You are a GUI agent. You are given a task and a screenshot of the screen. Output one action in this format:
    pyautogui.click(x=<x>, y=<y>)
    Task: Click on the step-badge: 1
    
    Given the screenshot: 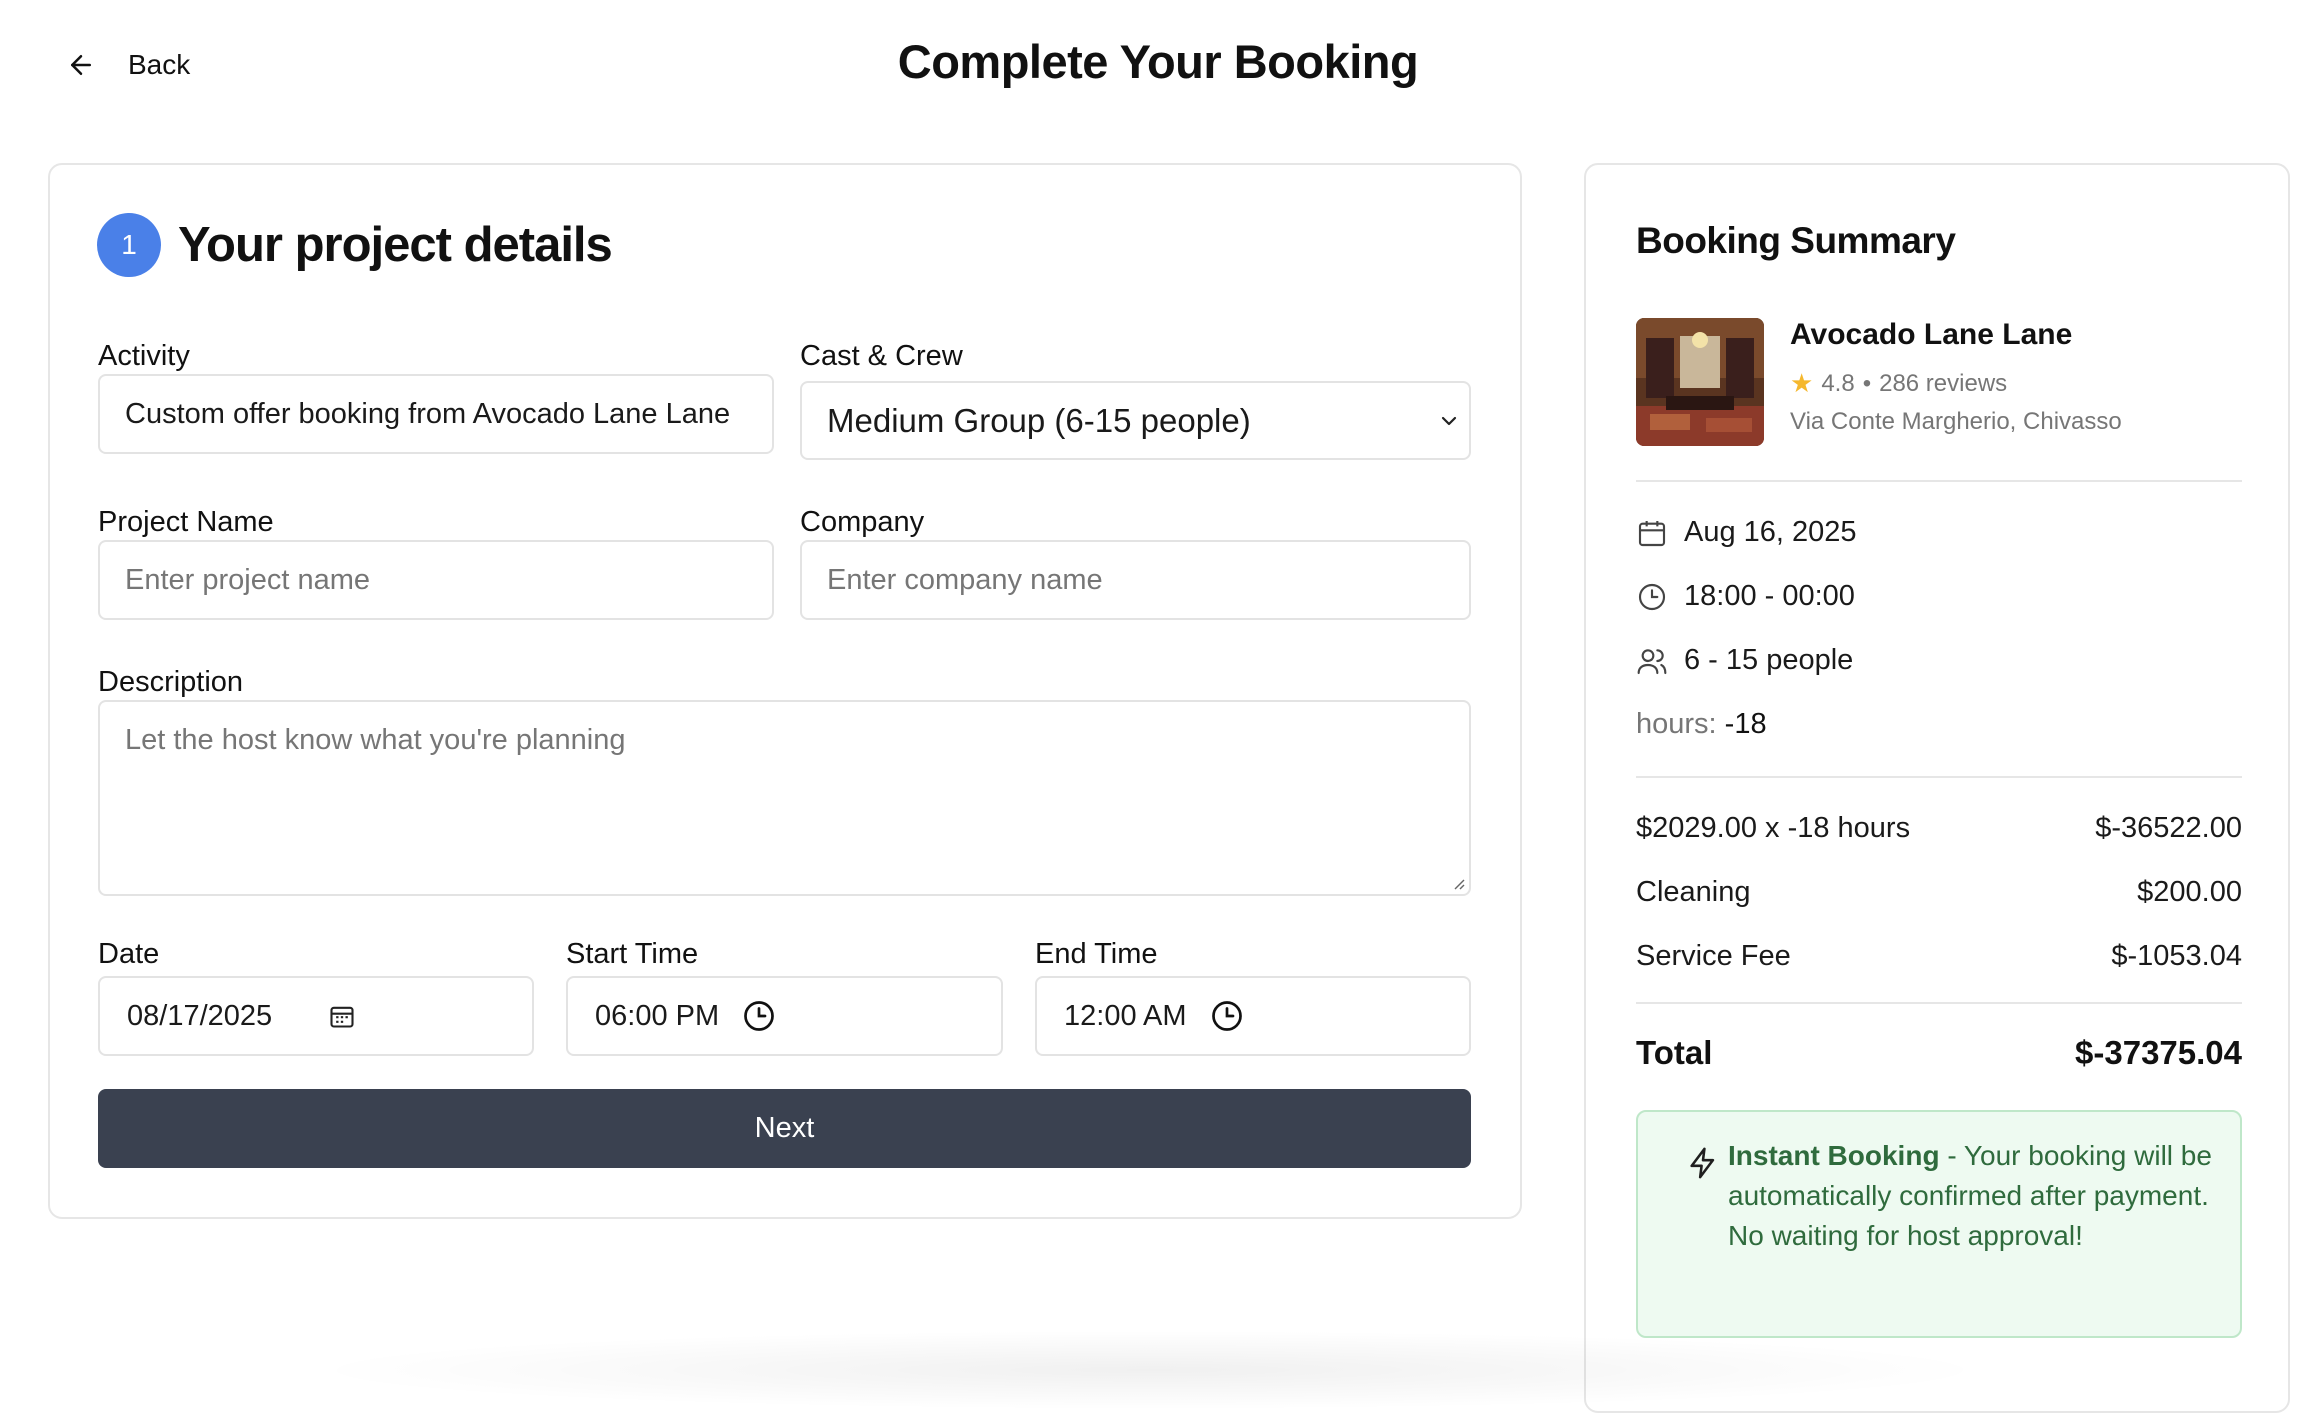 What is the action you would take?
    pyautogui.click(x=129, y=245)
    